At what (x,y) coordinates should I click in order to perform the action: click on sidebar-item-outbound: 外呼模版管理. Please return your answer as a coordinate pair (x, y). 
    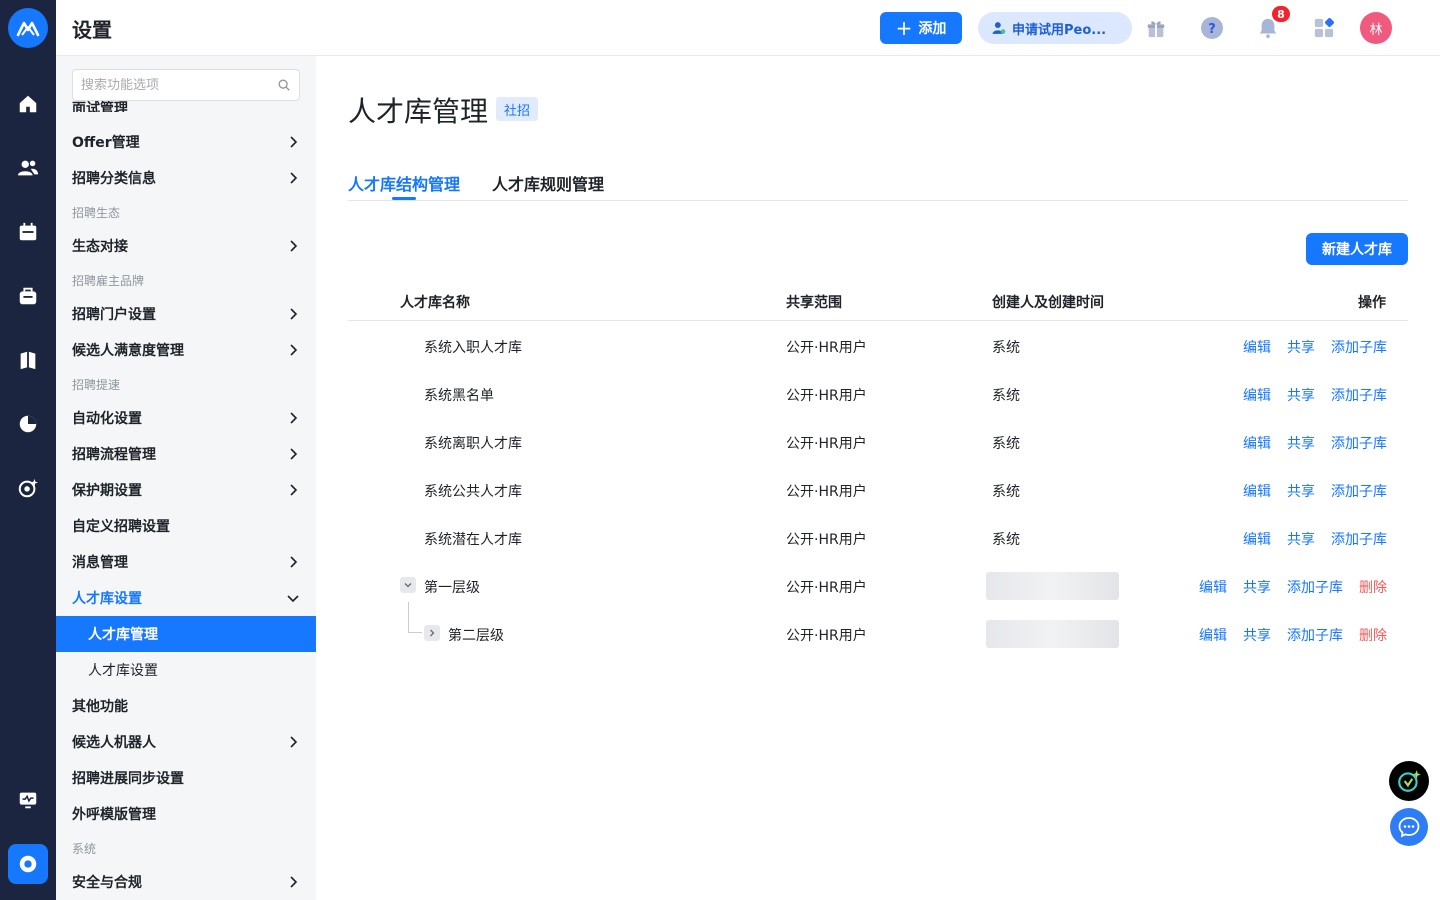
    Looking at the image, I should click on (186, 814).